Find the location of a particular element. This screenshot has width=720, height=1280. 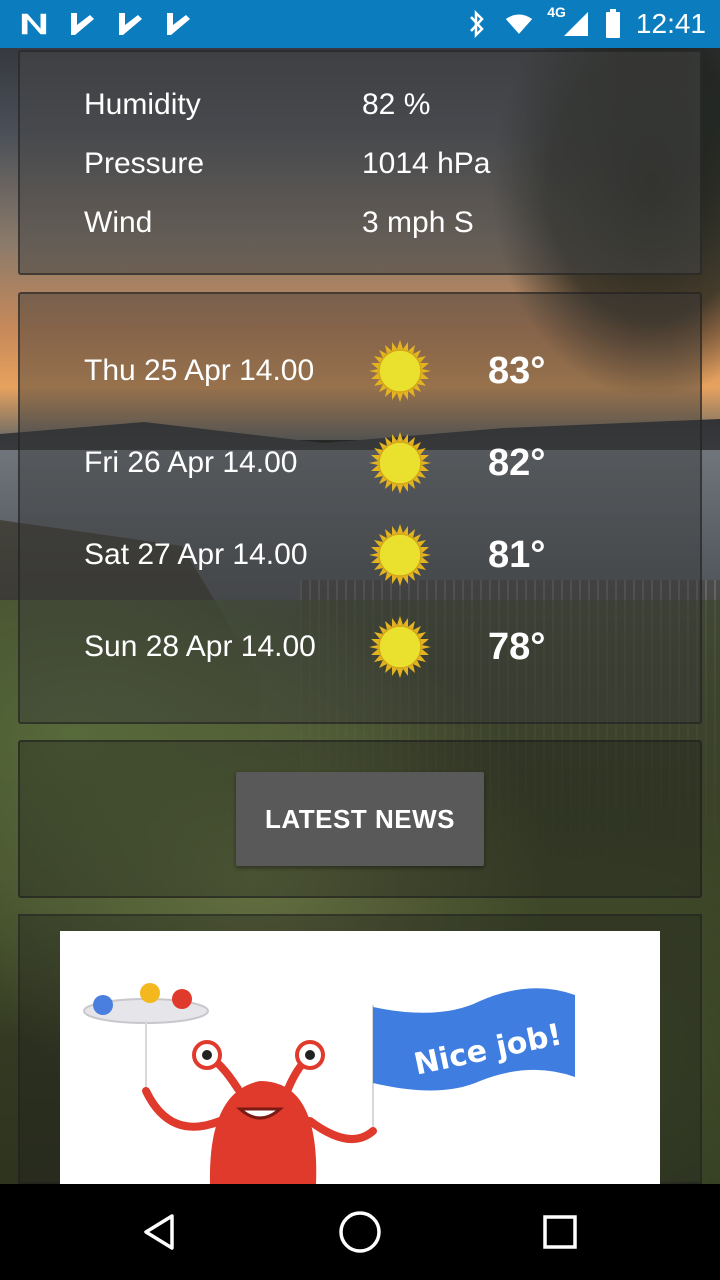

latest-news-button: LATEST NEWS is located at coordinates (360, 819).